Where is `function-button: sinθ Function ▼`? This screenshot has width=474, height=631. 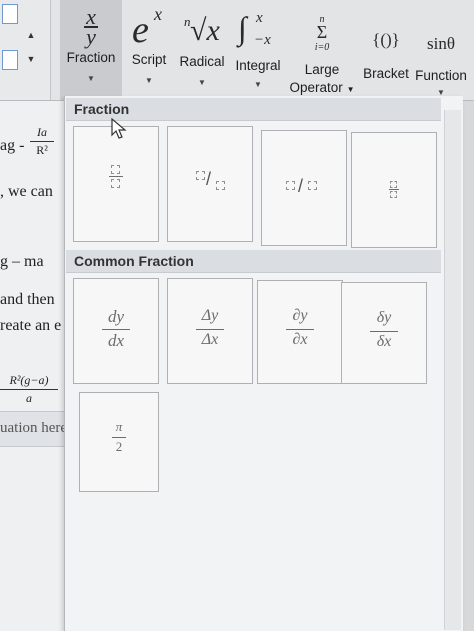 function-button: sinθ Function ▼ is located at coordinates (441, 50).